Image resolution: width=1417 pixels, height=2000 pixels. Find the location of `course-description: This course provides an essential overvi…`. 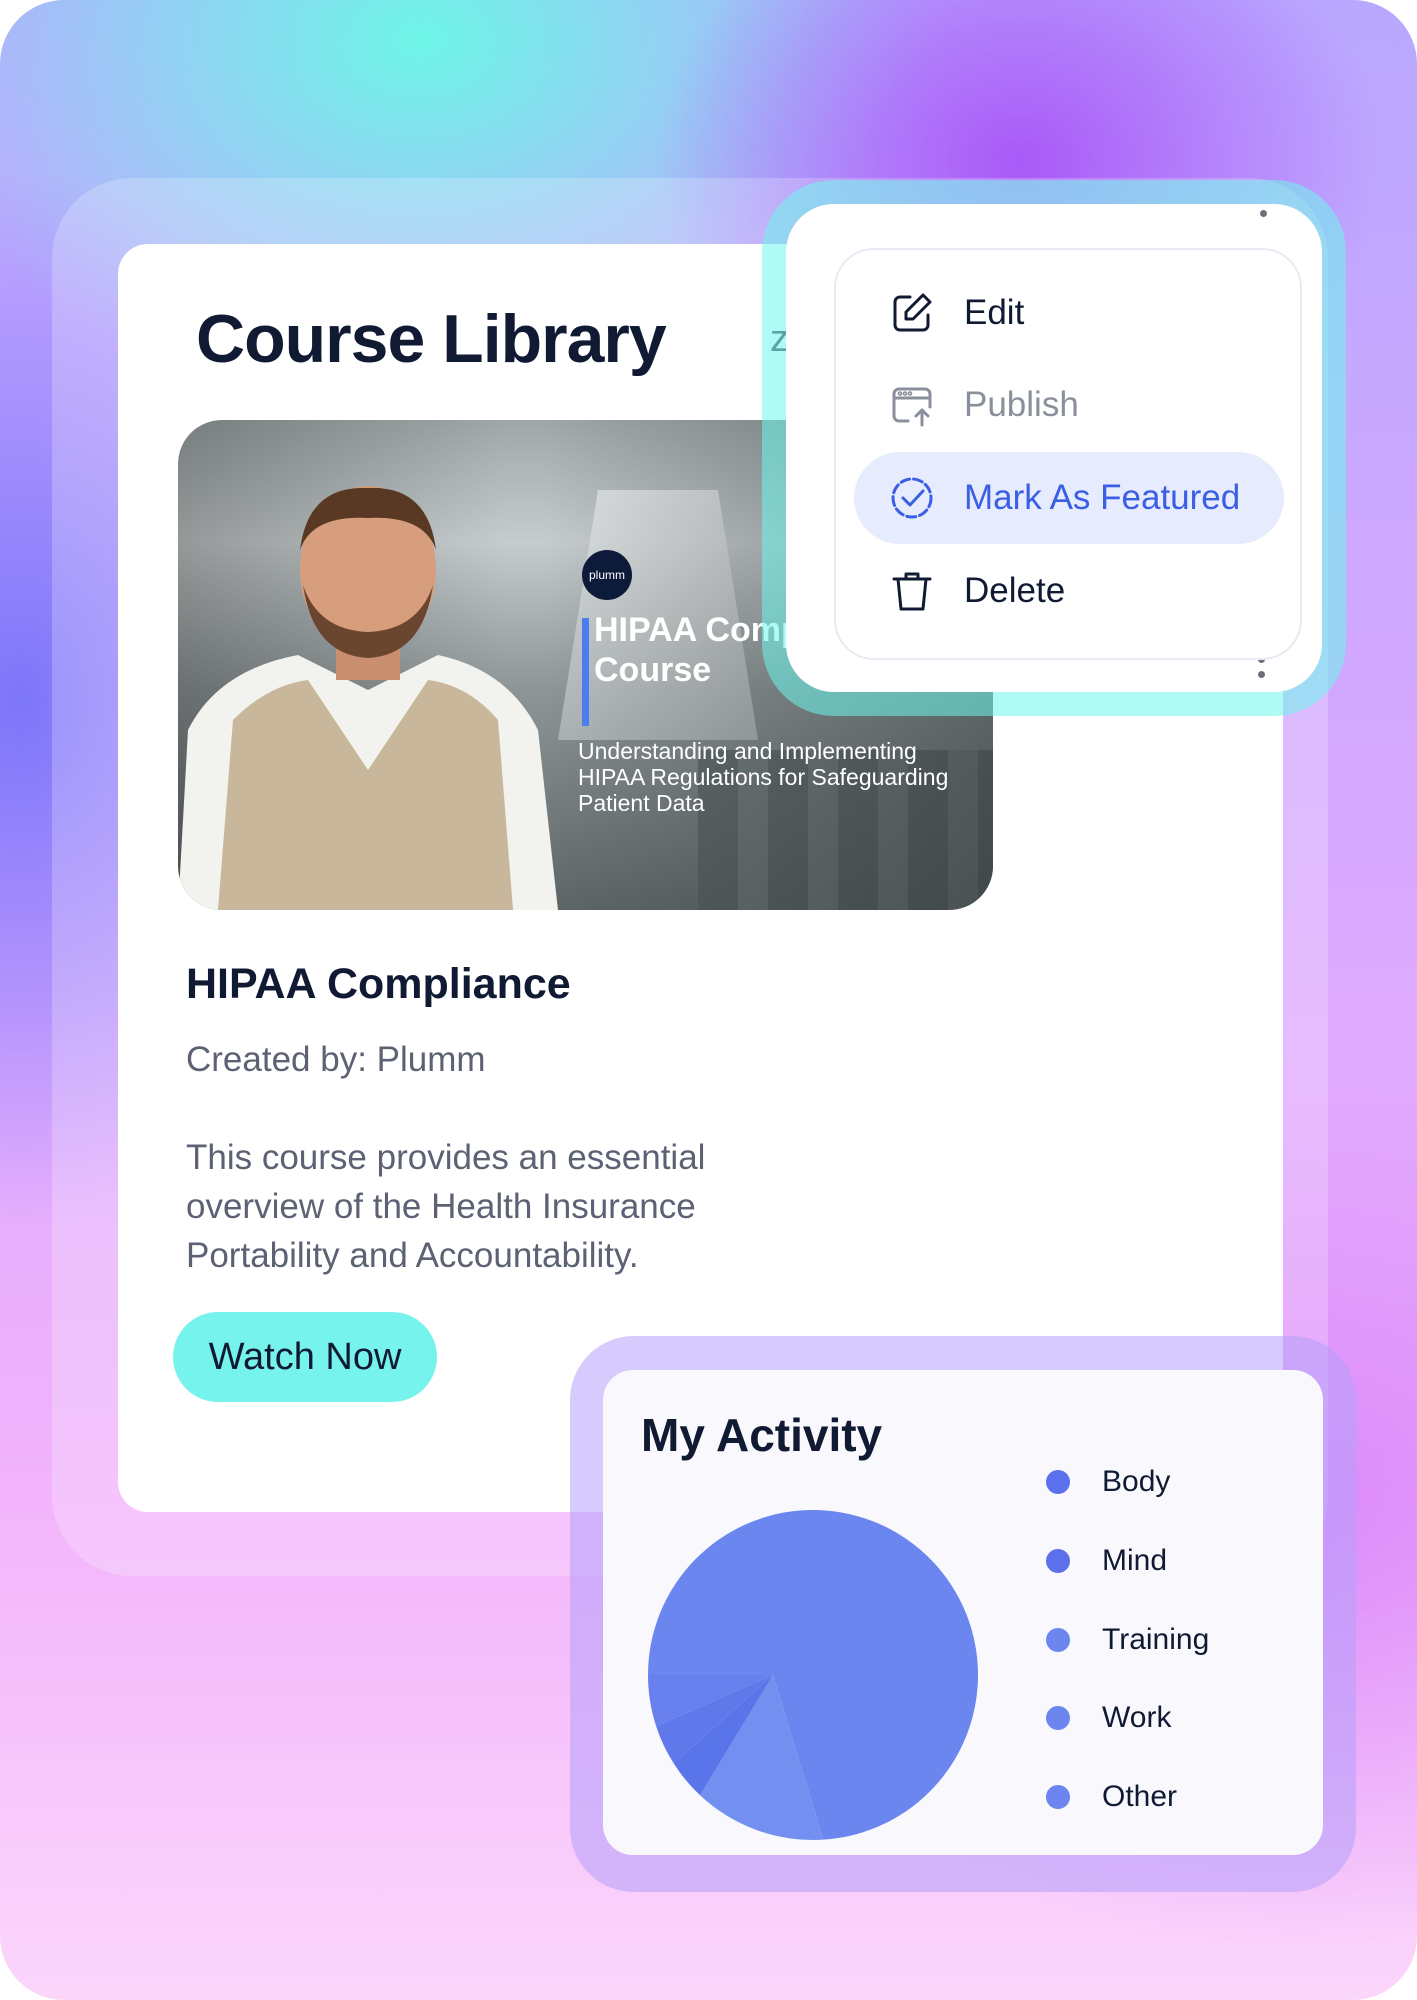

course-description: This course provides an essential overvi… is located at coordinates (446, 1206).